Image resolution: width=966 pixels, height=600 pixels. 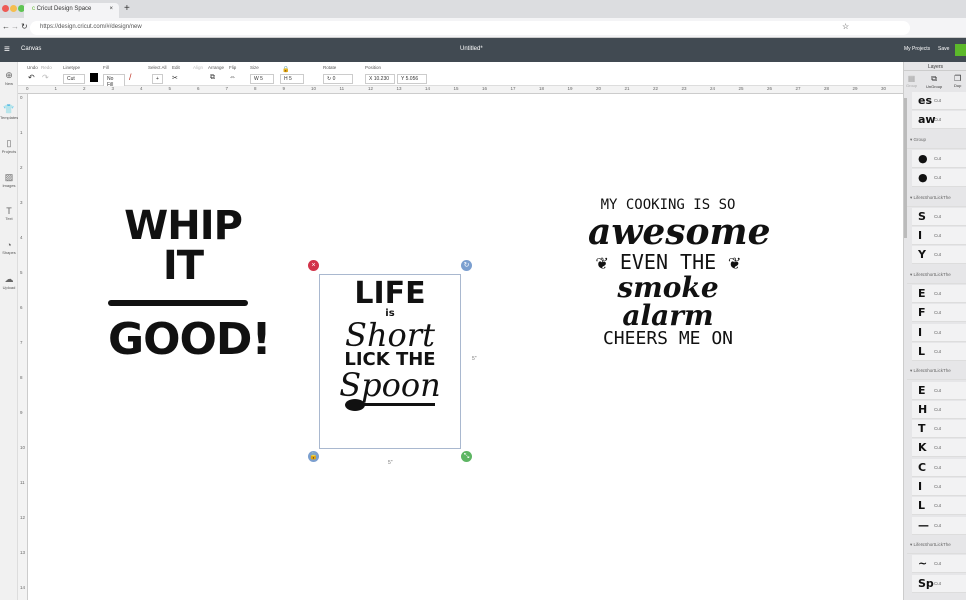 What do you see at coordinates (71, 10) in the screenshot?
I see `browser-tab: c Cricut Design Space ×` at bounding box center [71, 10].